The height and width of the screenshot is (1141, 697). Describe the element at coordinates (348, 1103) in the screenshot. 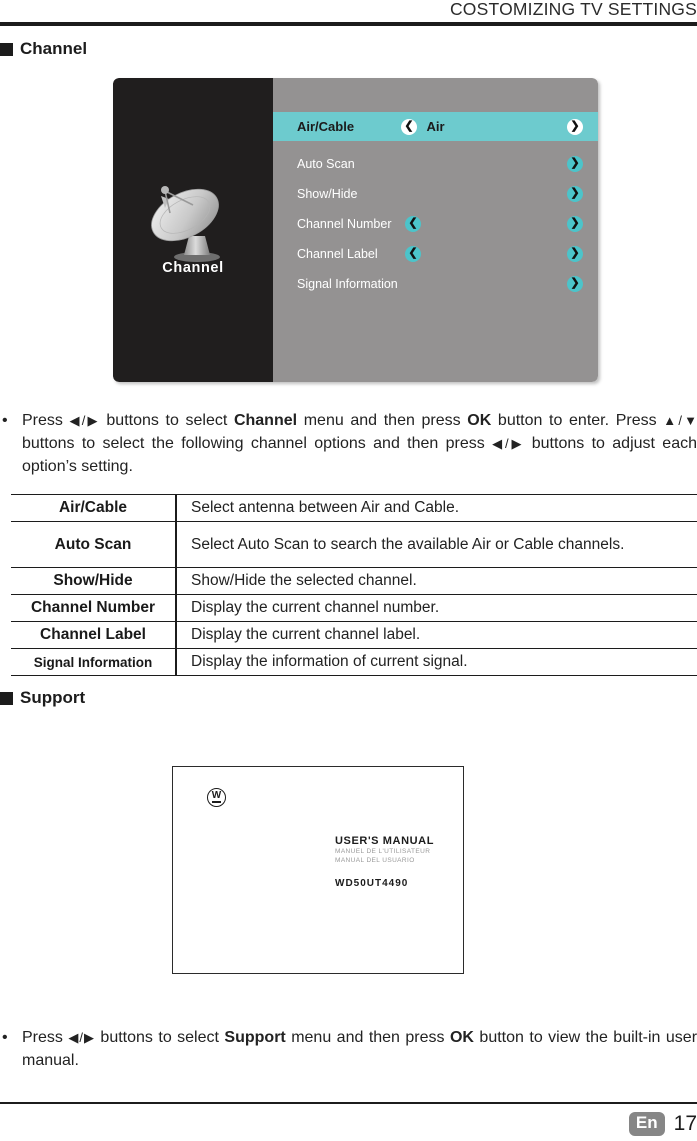

I see `footer-divider` at that location.